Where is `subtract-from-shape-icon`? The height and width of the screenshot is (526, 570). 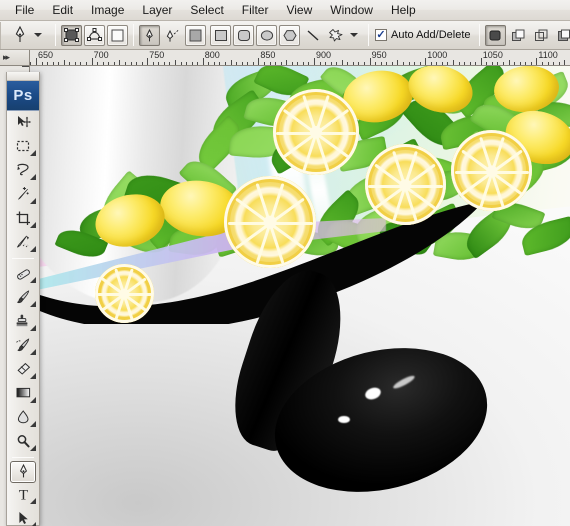
subtract-from-shape-icon is located at coordinates (518, 35).